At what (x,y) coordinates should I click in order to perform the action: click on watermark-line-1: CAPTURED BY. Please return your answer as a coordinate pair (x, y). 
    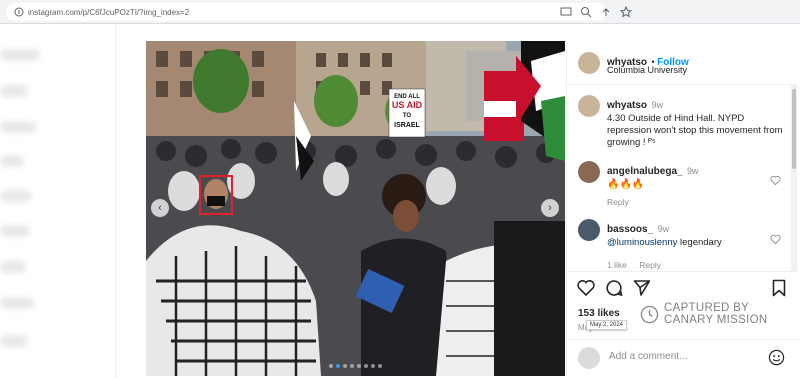
    Looking at the image, I should click on (707, 308).